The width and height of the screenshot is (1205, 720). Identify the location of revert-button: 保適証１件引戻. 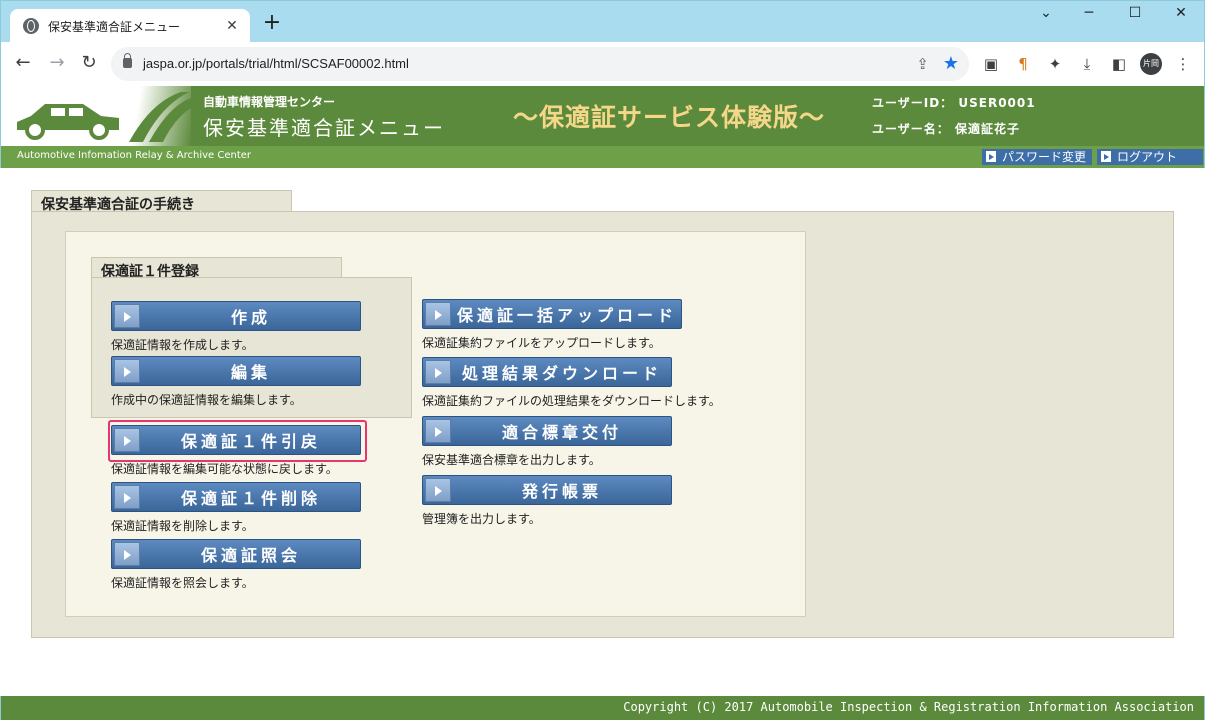
(236, 440).